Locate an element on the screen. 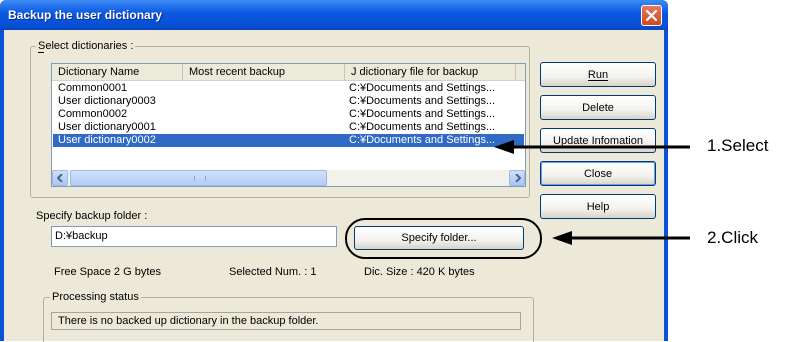  callout-arrows is located at coordinates (592, 192).